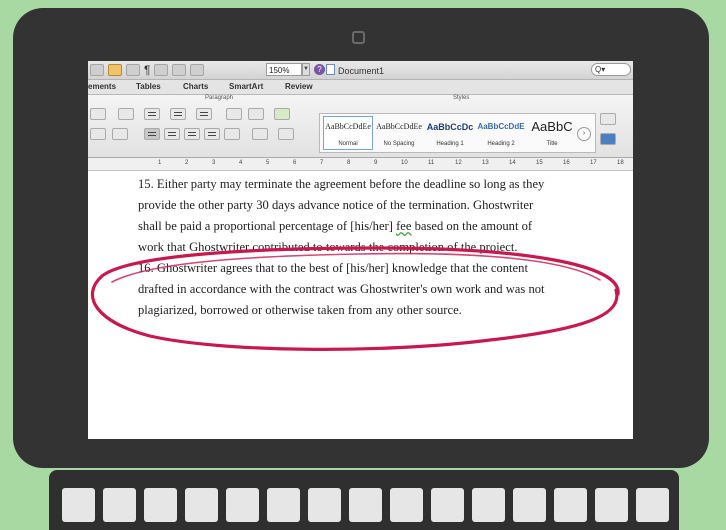 The width and height of the screenshot is (726, 530). I want to click on tab-tables: Tables, so click(148, 86).